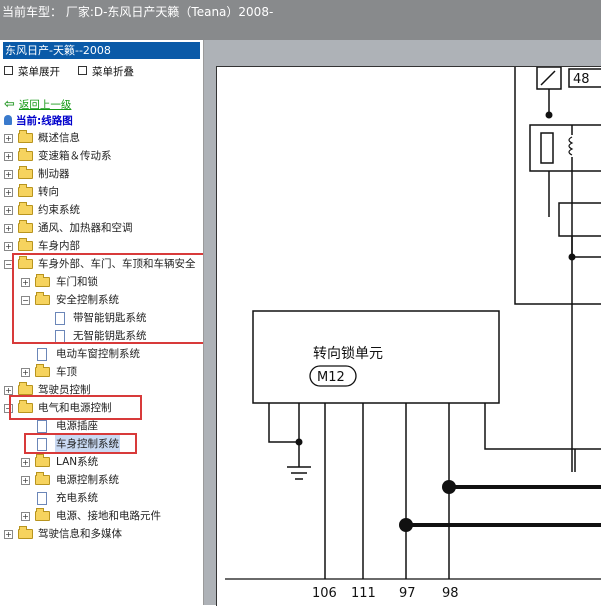  What do you see at coordinates (324, 593) in the screenshot?
I see `terminal-label: 106` at bounding box center [324, 593].